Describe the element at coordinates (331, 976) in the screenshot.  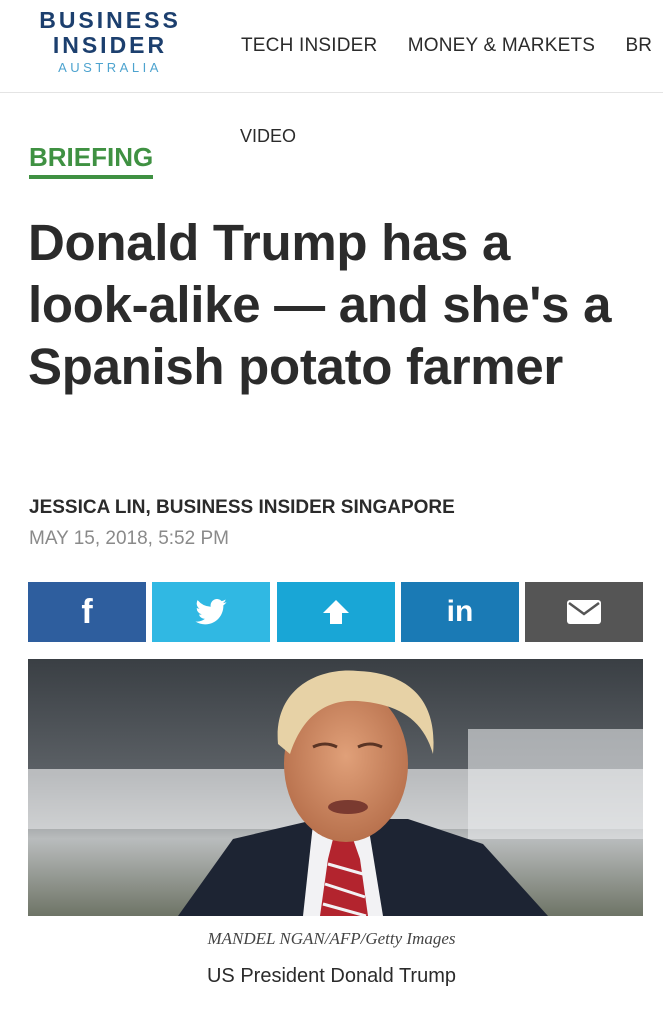
I see `image-caption: US President Donald Trump` at that location.